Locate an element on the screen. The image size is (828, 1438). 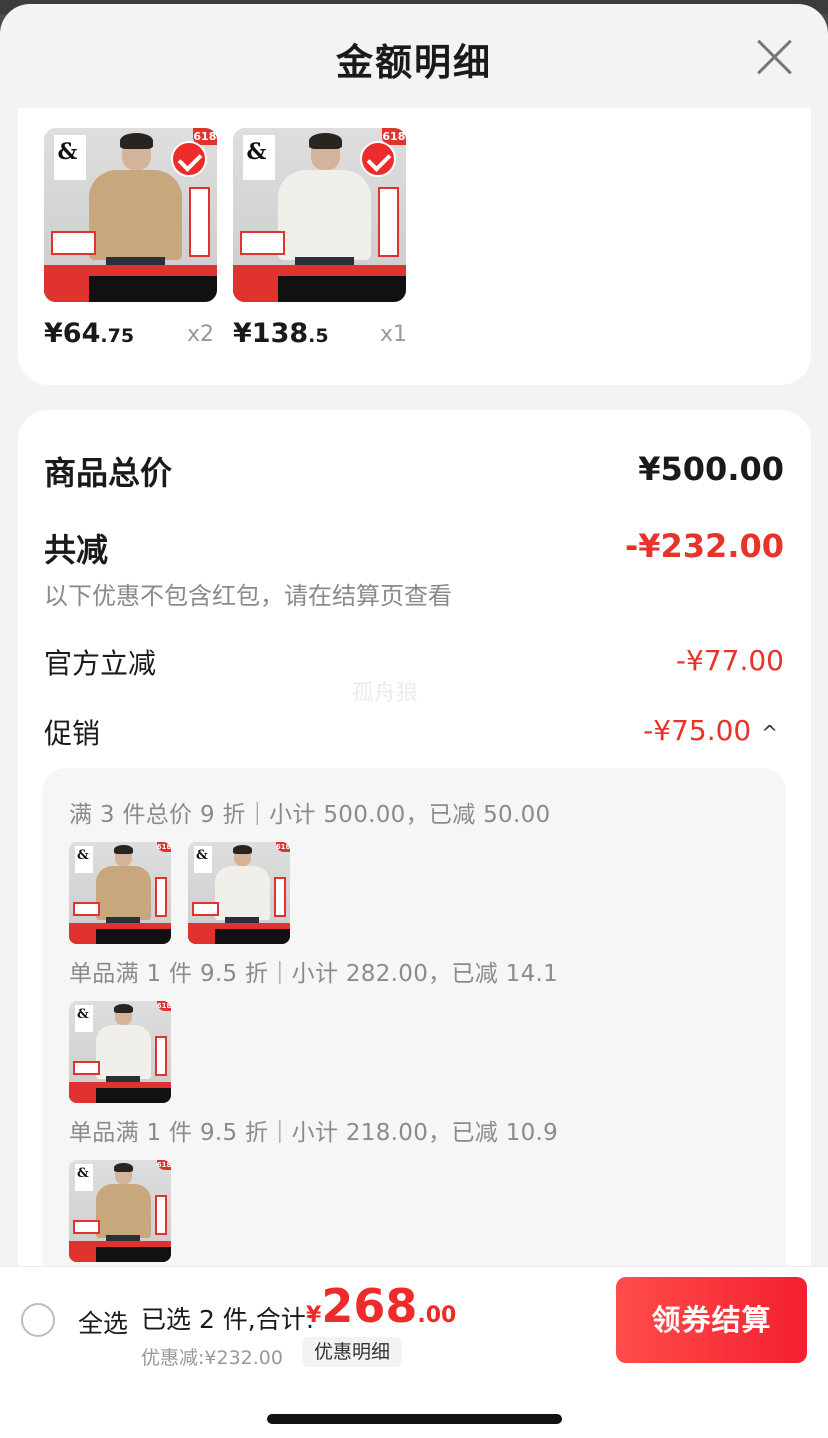
discount-summary: 优惠减:¥232.00 is located at coordinates (212, 1358).